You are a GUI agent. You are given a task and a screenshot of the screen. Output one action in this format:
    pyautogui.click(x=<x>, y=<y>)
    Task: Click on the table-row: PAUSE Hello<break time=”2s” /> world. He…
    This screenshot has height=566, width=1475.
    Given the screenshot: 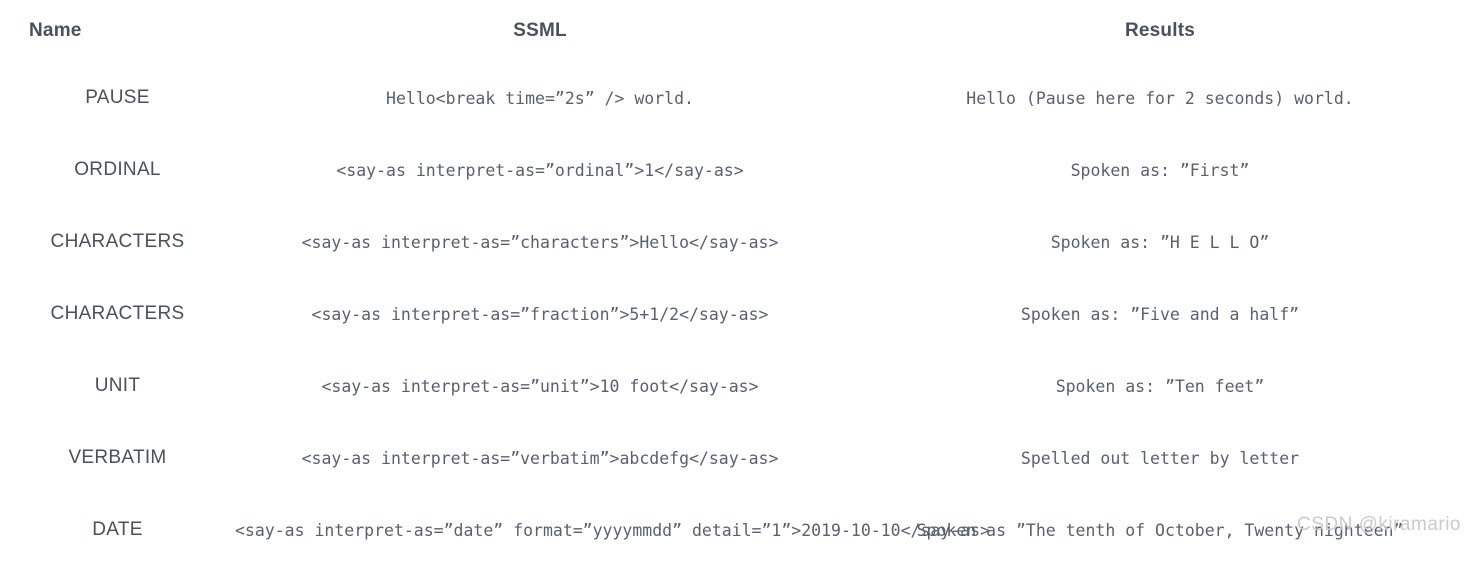 What is the action you would take?
    pyautogui.click(x=737, y=98)
    